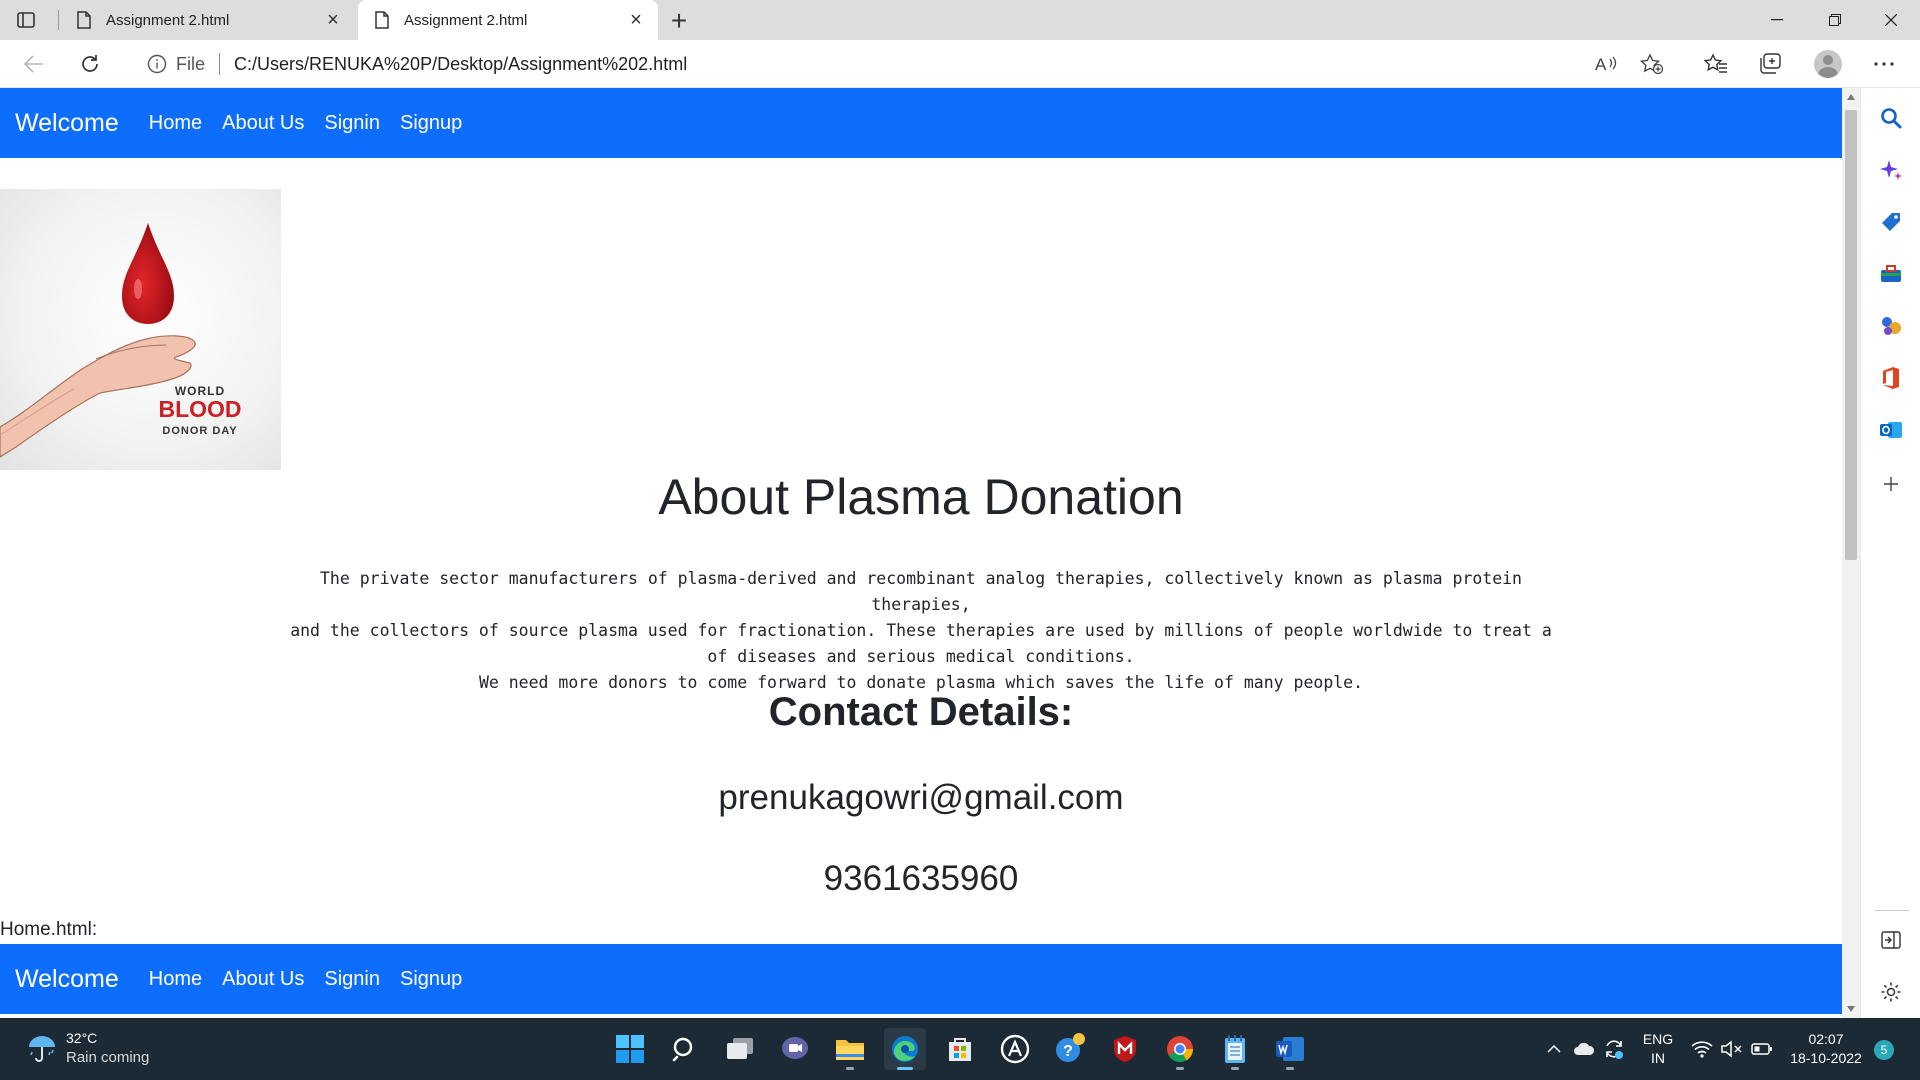  I want to click on notepad-icon, so click(1235, 1049).